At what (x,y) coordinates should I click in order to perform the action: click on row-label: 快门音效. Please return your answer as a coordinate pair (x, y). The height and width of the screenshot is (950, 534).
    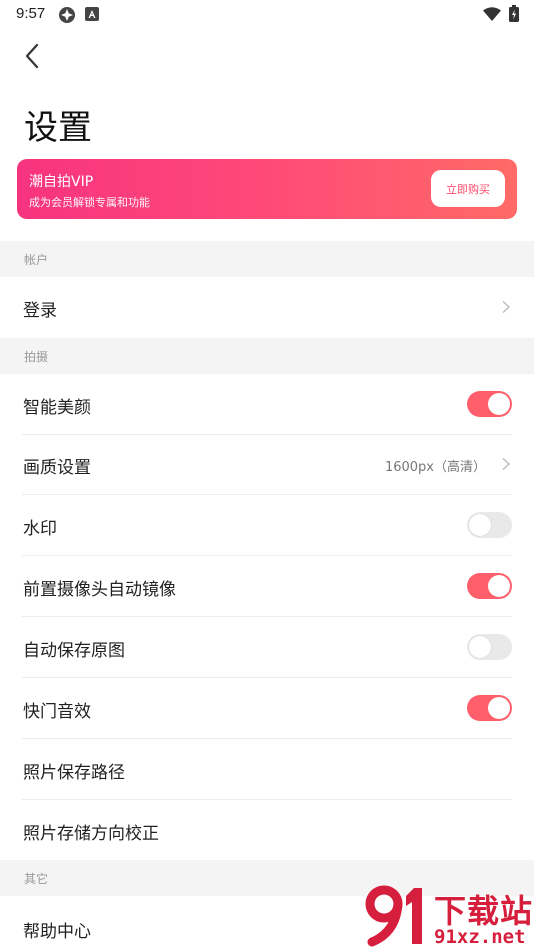
    Looking at the image, I should click on (57, 712).